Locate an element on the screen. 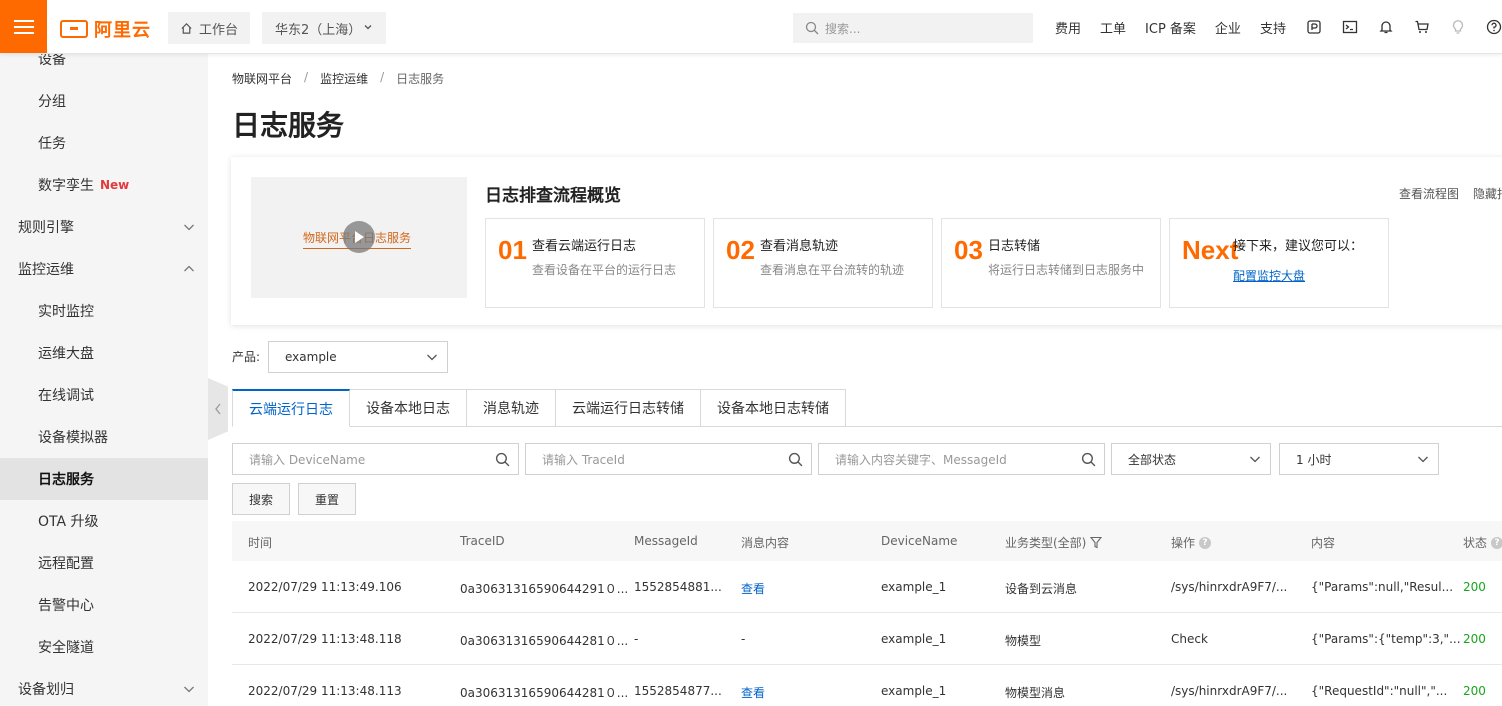 The height and width of the screenshot is (706, 1502). app-icon is located at coordinates (1314, 27).